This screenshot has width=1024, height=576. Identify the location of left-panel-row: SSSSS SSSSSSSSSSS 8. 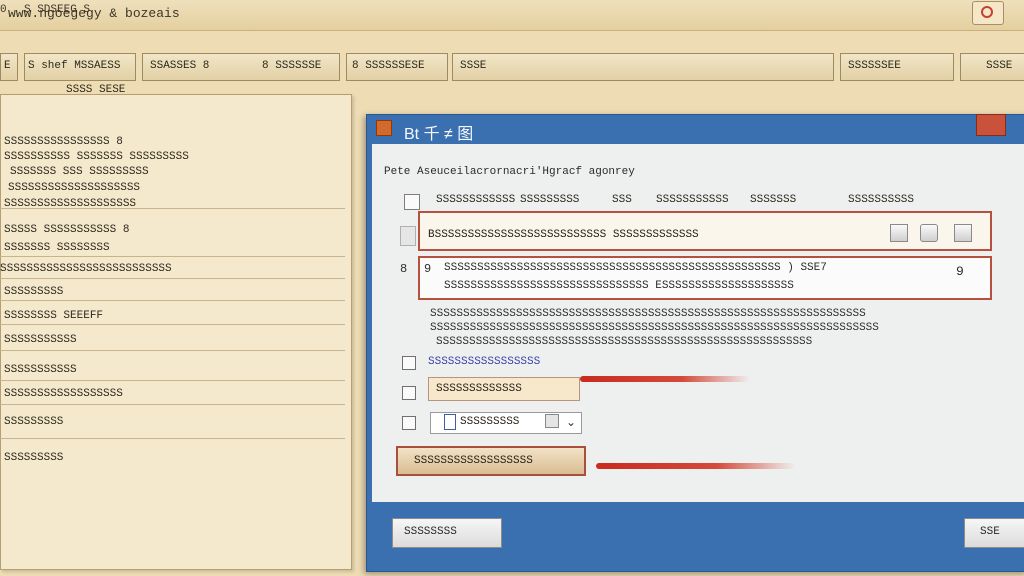
(66, 230).